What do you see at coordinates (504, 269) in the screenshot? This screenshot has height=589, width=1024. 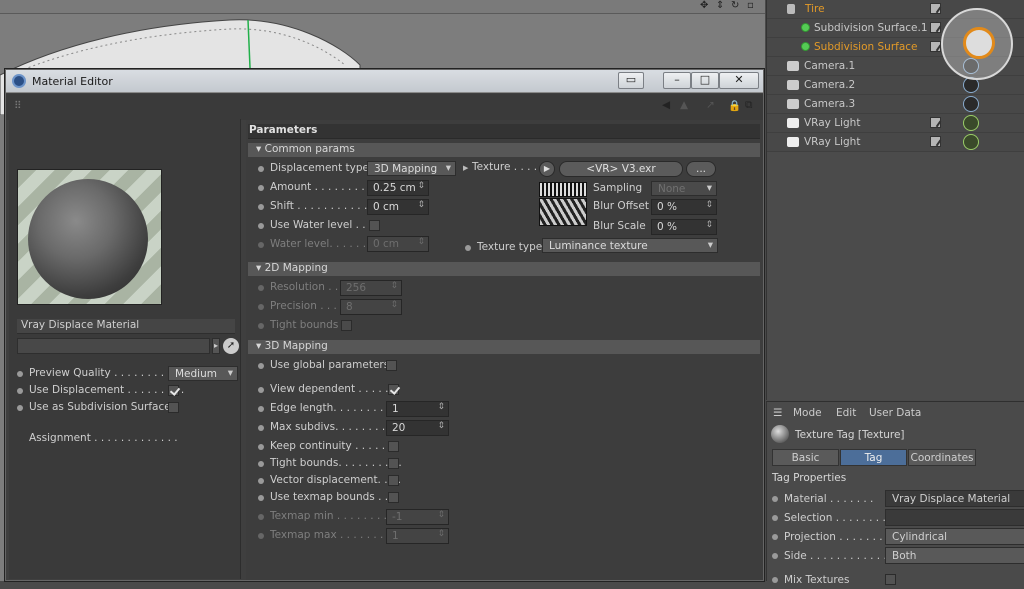 I see `section-2d-mapping: ▾ 2D Mapping` at bounding box center [504, 269].